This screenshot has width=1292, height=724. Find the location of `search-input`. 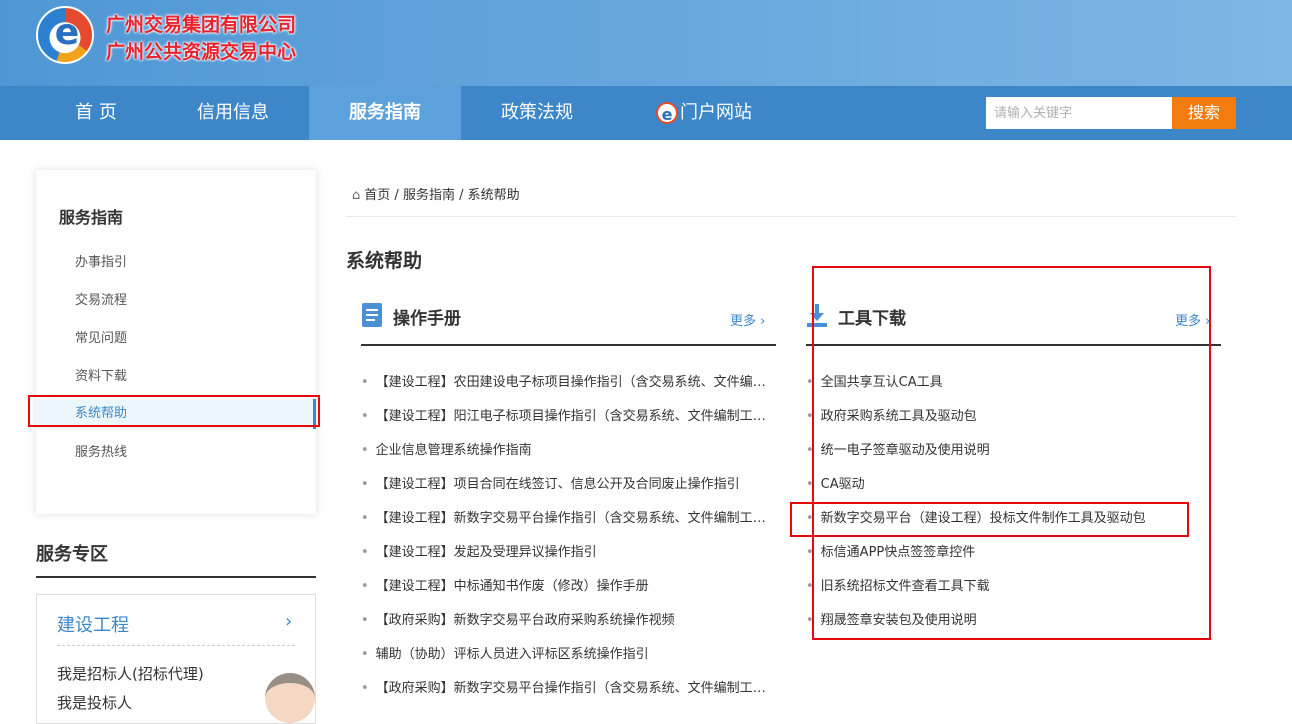

search-input is located at coordinates (1079, 113).